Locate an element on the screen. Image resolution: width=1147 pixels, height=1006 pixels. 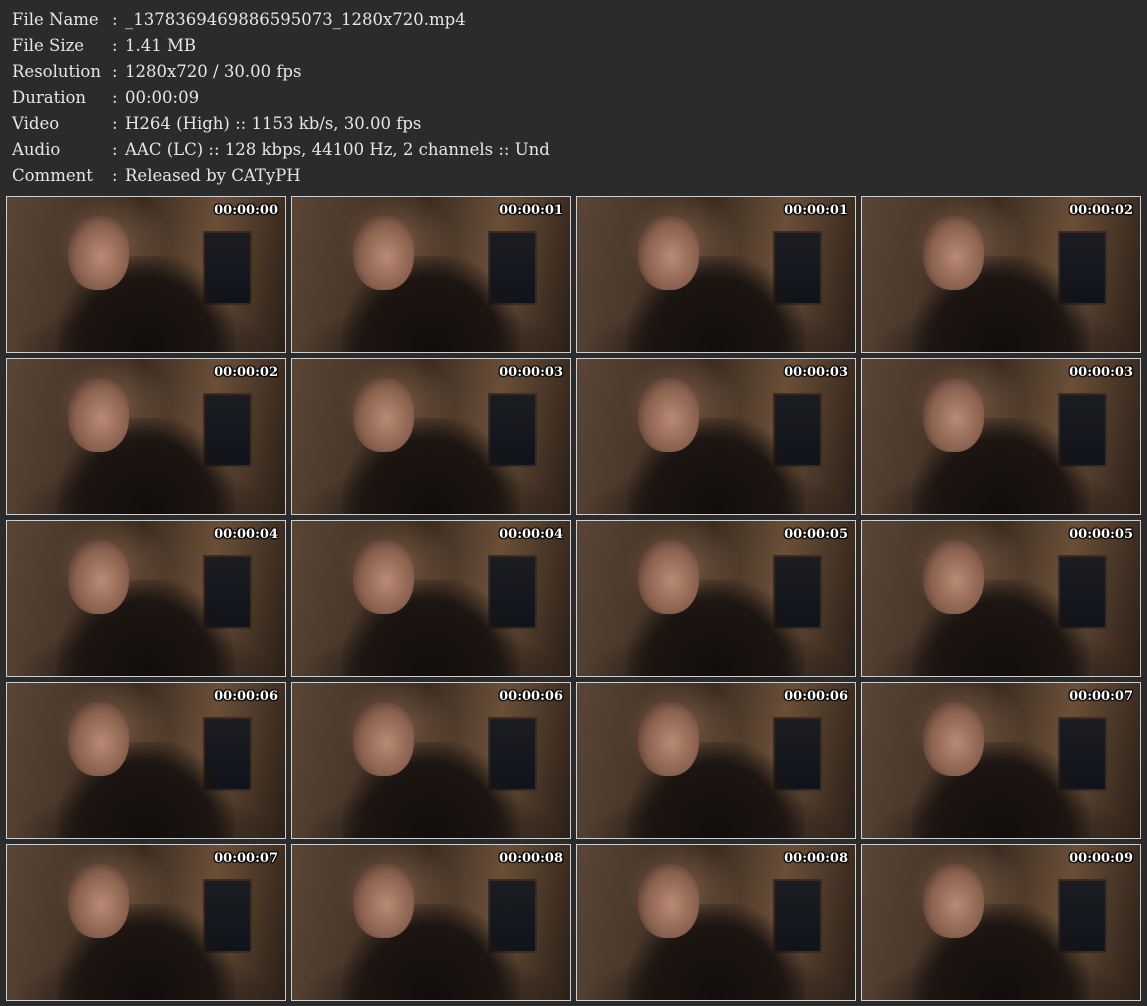
info-value: _1378369469886595073_1280x720.mp4 is located at coordinates (295, 19).